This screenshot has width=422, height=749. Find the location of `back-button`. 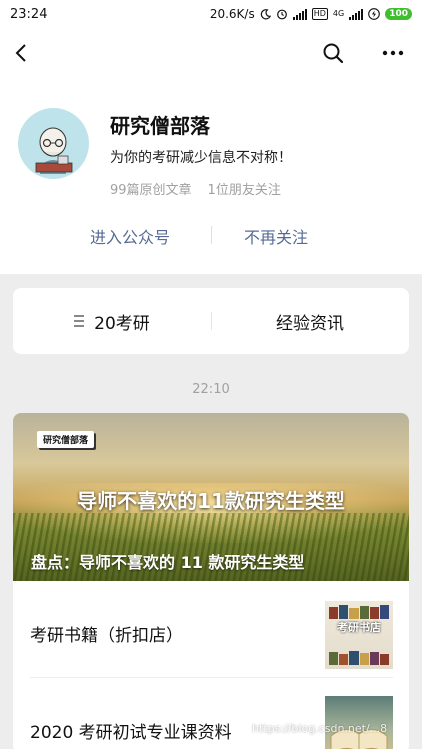

back-button is located at coordinates (21, 53).